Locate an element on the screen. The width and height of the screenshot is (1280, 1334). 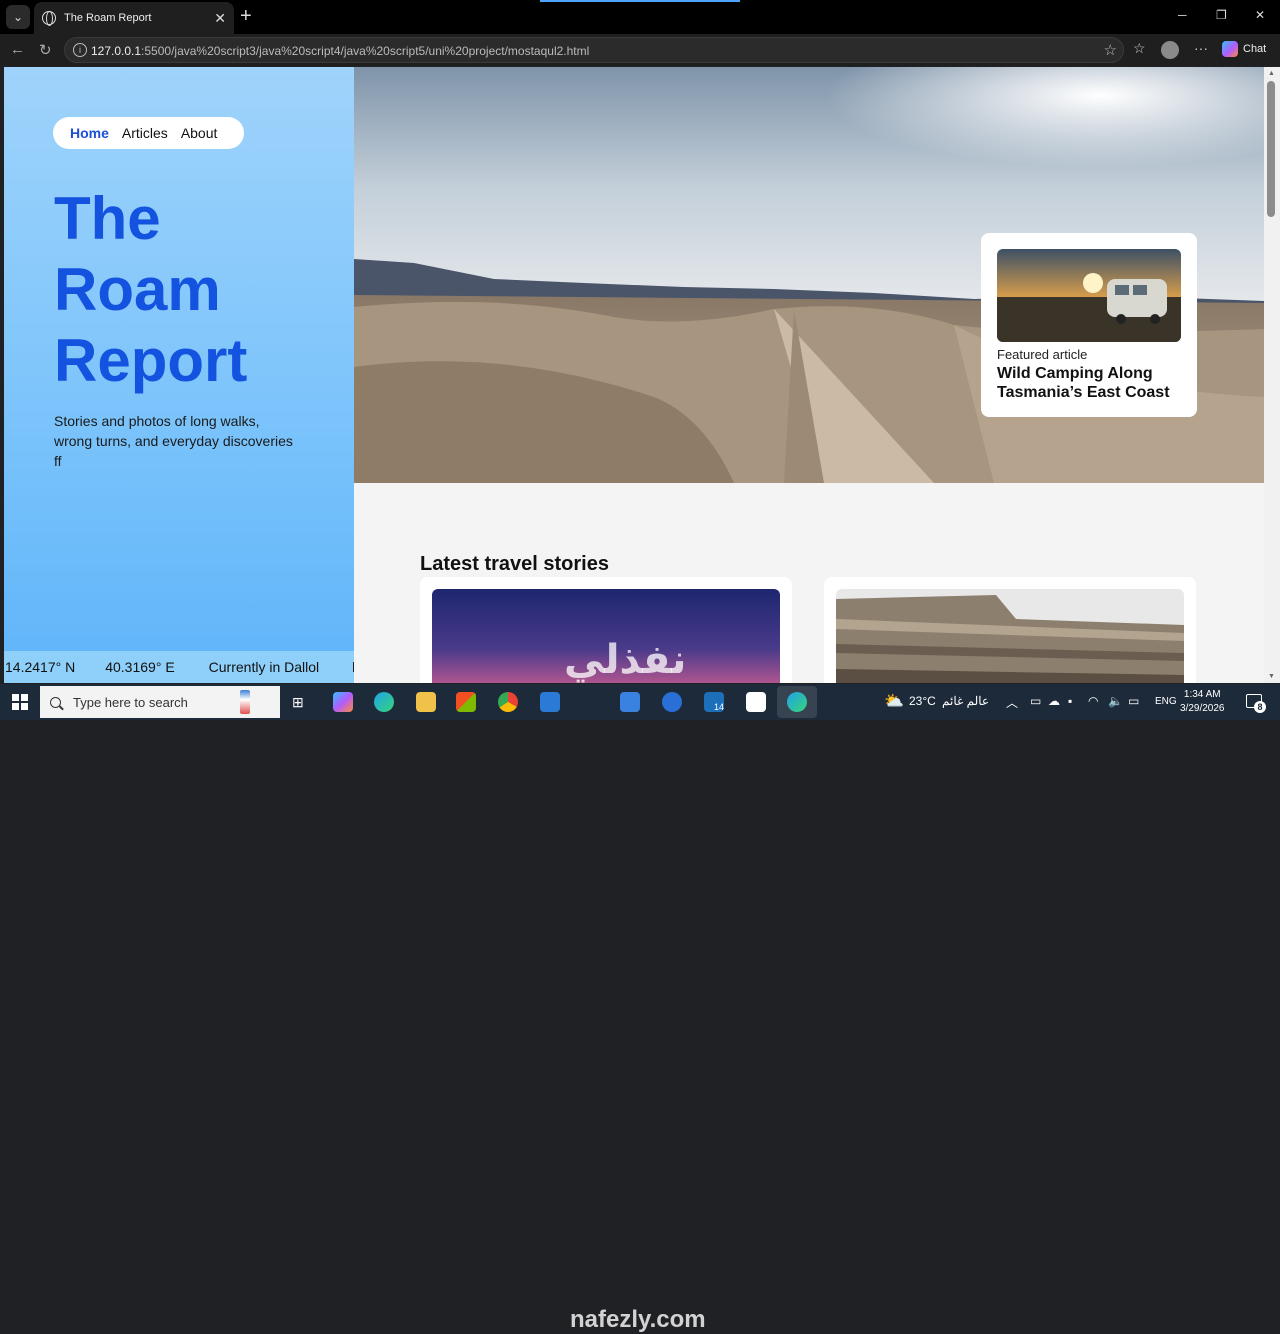
copilot-app-icon is located at coordinates (343, 702).